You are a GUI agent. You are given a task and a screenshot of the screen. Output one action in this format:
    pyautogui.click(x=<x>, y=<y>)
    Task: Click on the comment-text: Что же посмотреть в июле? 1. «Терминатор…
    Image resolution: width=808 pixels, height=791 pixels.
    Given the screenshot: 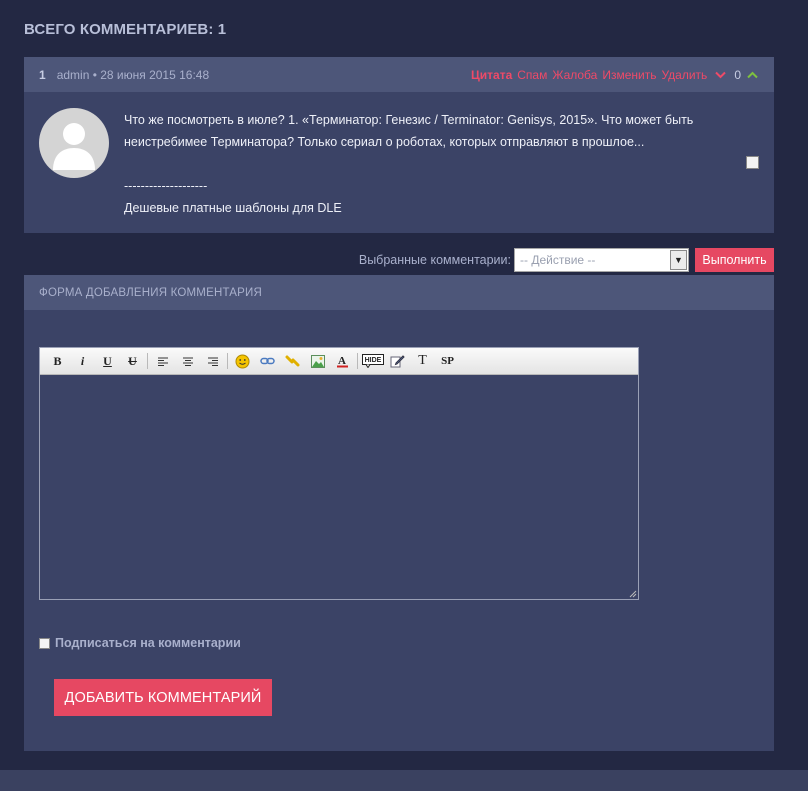 What is the action you would take?
    pyautogui.click(x=419, y=164)
    